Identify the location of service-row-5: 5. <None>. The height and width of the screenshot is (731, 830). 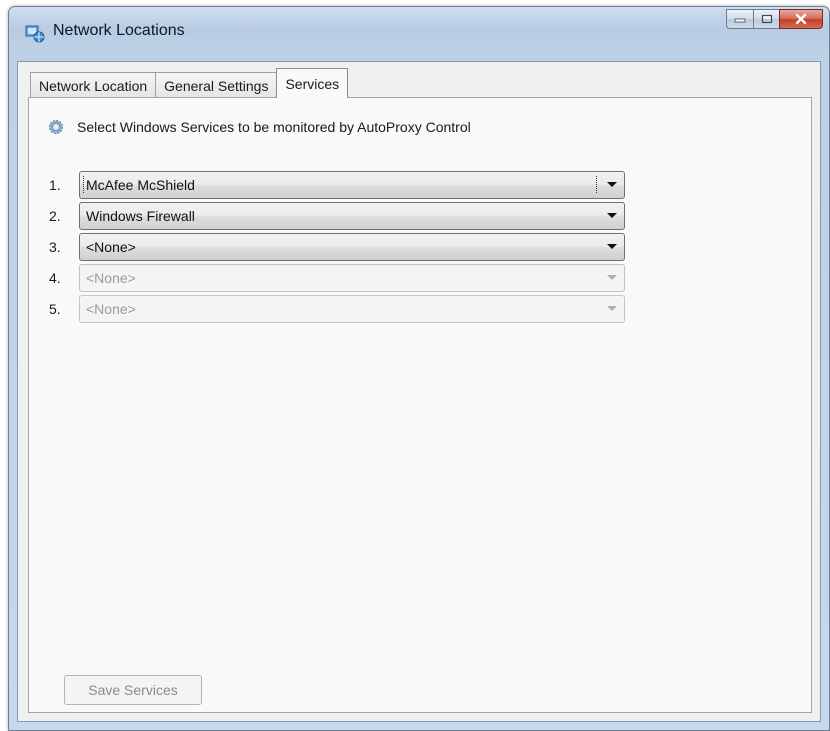
(337, 309).